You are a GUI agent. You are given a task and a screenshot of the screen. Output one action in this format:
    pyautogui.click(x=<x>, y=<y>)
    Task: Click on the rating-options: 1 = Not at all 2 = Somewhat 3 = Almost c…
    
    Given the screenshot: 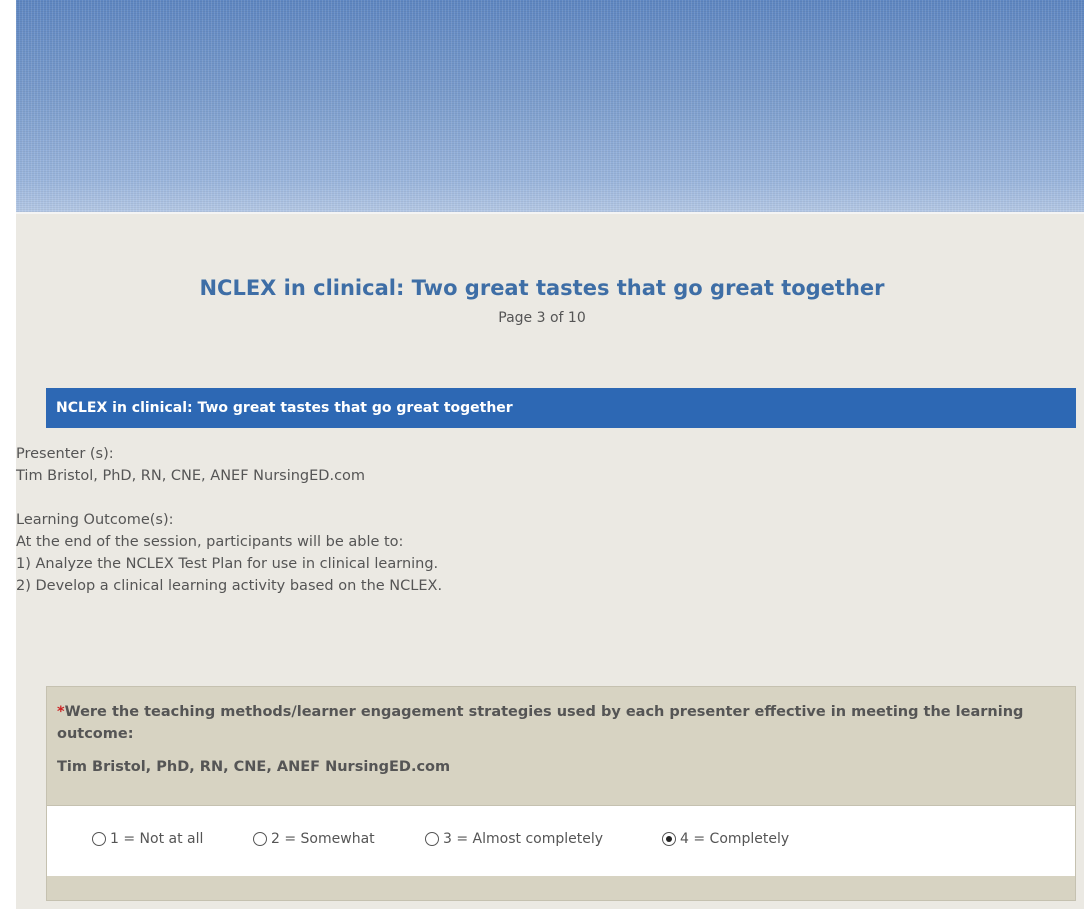 What is the action you would take?
    pyautogui.click(x=561, y=840)
    